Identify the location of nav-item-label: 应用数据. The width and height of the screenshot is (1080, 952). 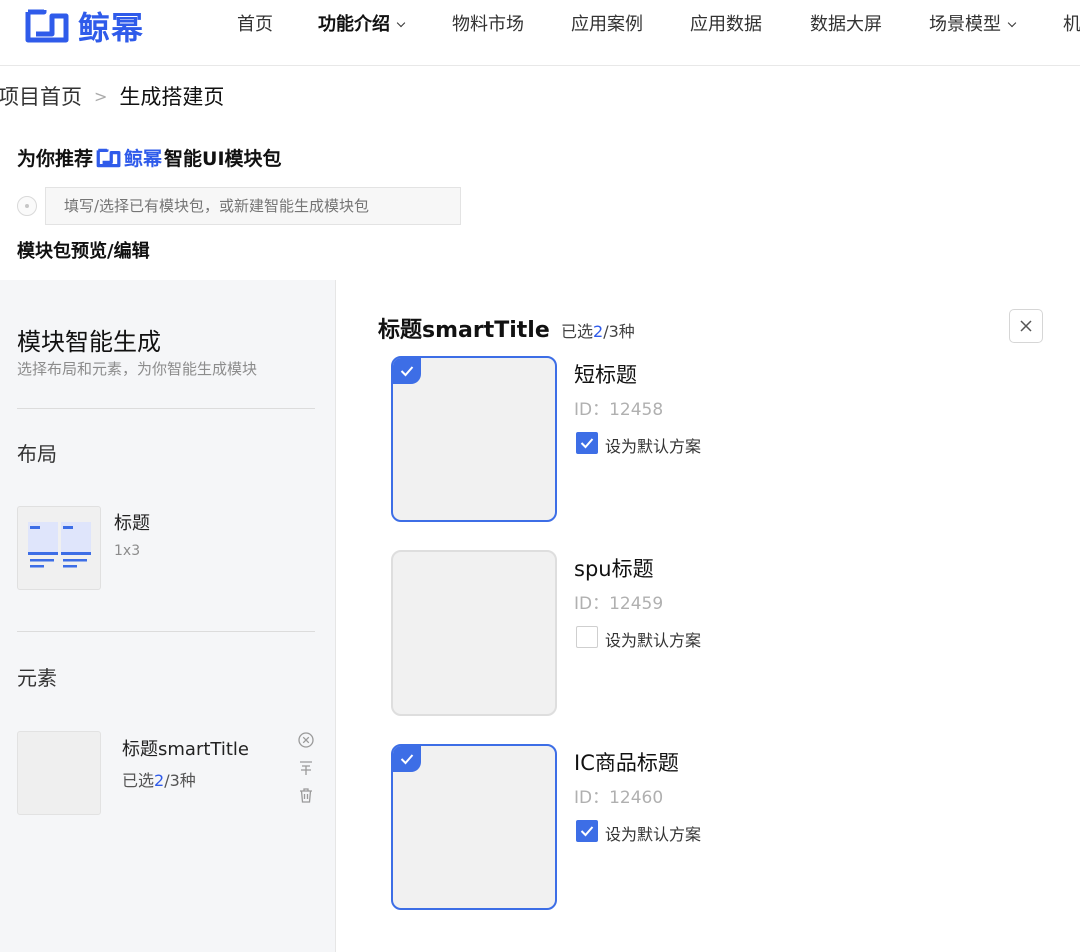
(726, 24).